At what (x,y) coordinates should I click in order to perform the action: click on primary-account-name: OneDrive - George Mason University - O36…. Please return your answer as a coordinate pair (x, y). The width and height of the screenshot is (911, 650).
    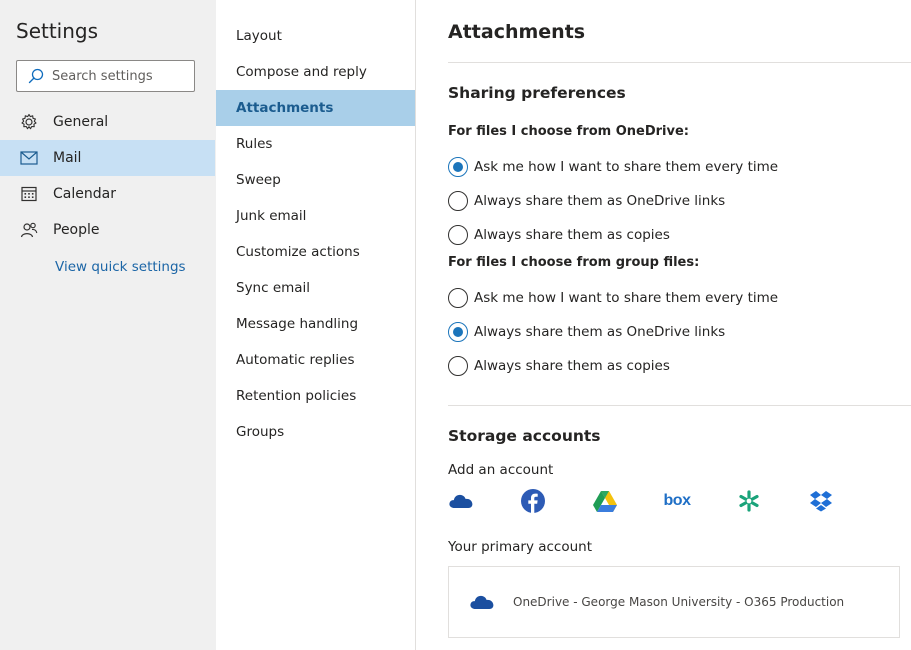
    Looking at the image, I should click on (679, 602).